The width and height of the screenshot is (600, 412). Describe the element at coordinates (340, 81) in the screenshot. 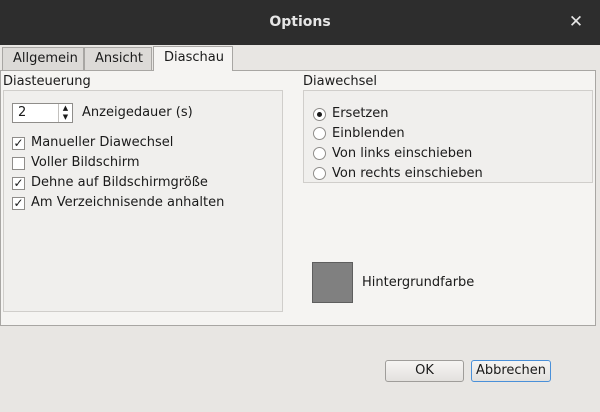

I see `group-title-transition: Diawechsel` at that location.